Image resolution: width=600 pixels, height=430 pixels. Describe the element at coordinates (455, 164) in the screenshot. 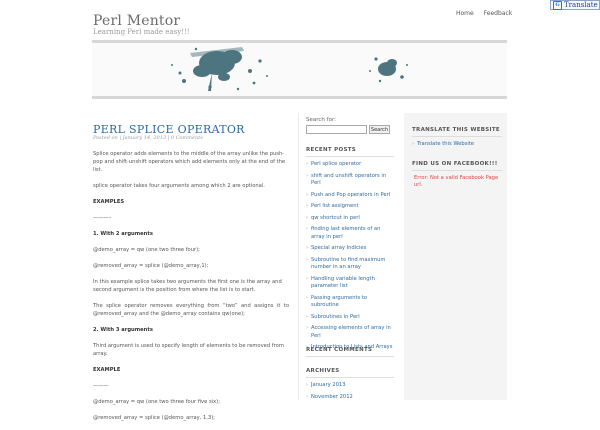

I see `facebook-widget-title: FIND US ON FACEBOOK!!!` at that location.